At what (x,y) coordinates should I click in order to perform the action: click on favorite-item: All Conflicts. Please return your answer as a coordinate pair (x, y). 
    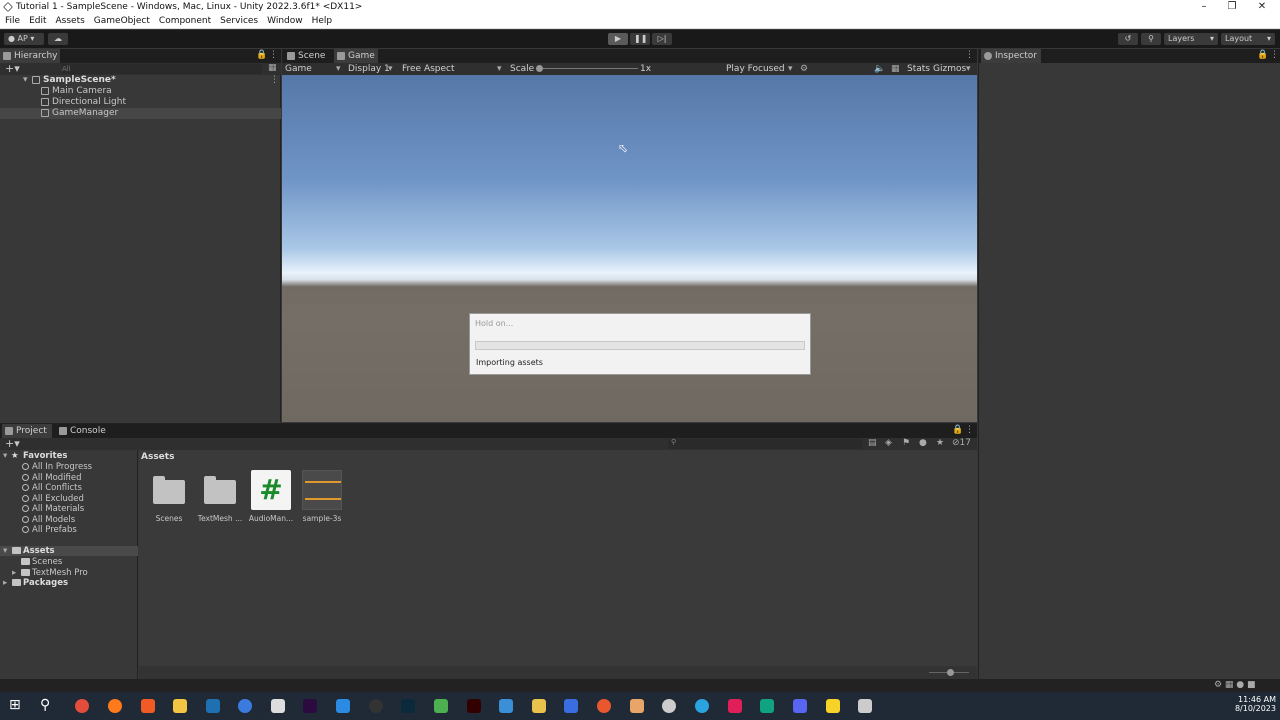
    Looking at the image, I should click on (69, 488).